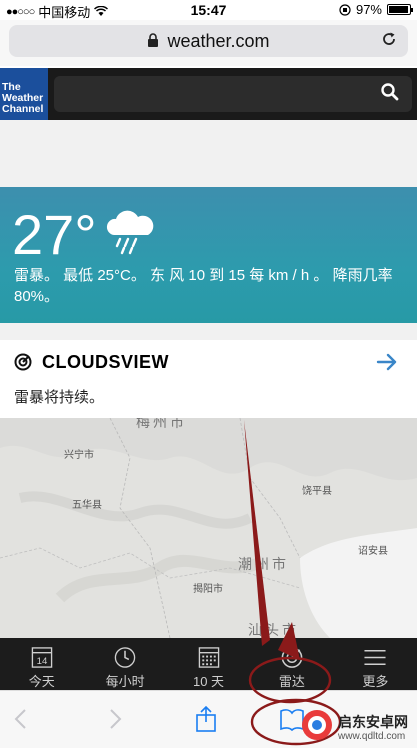  Describe the element at coordinates (345, 9) in the screenshot. I see `orientation-lock-icon` at that location.